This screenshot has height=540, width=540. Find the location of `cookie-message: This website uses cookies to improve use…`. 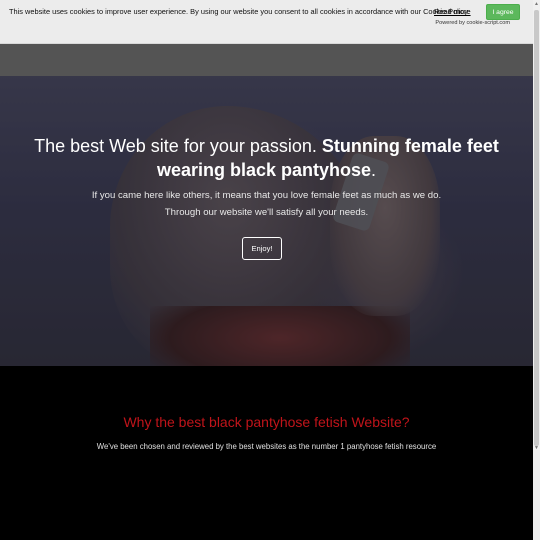

cookie-message: This website uses cookies to improve use… is located at coordinates (239, 11).